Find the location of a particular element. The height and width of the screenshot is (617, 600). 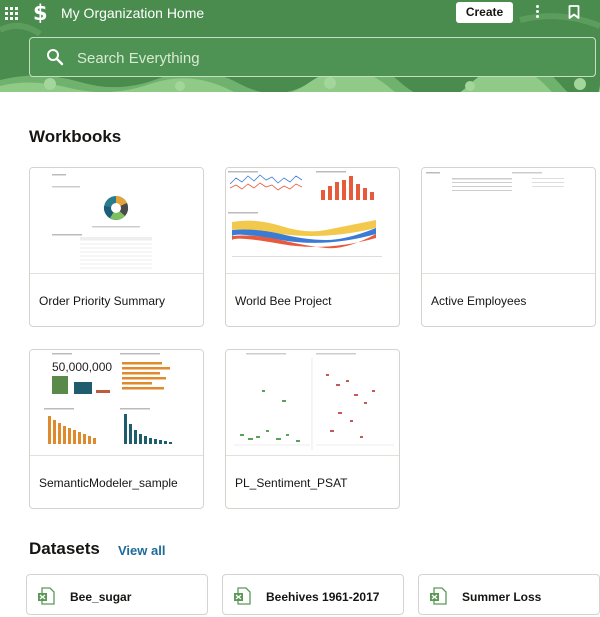

workbook-card-active-employees: Active Employees is located at coordinates (508, 247).